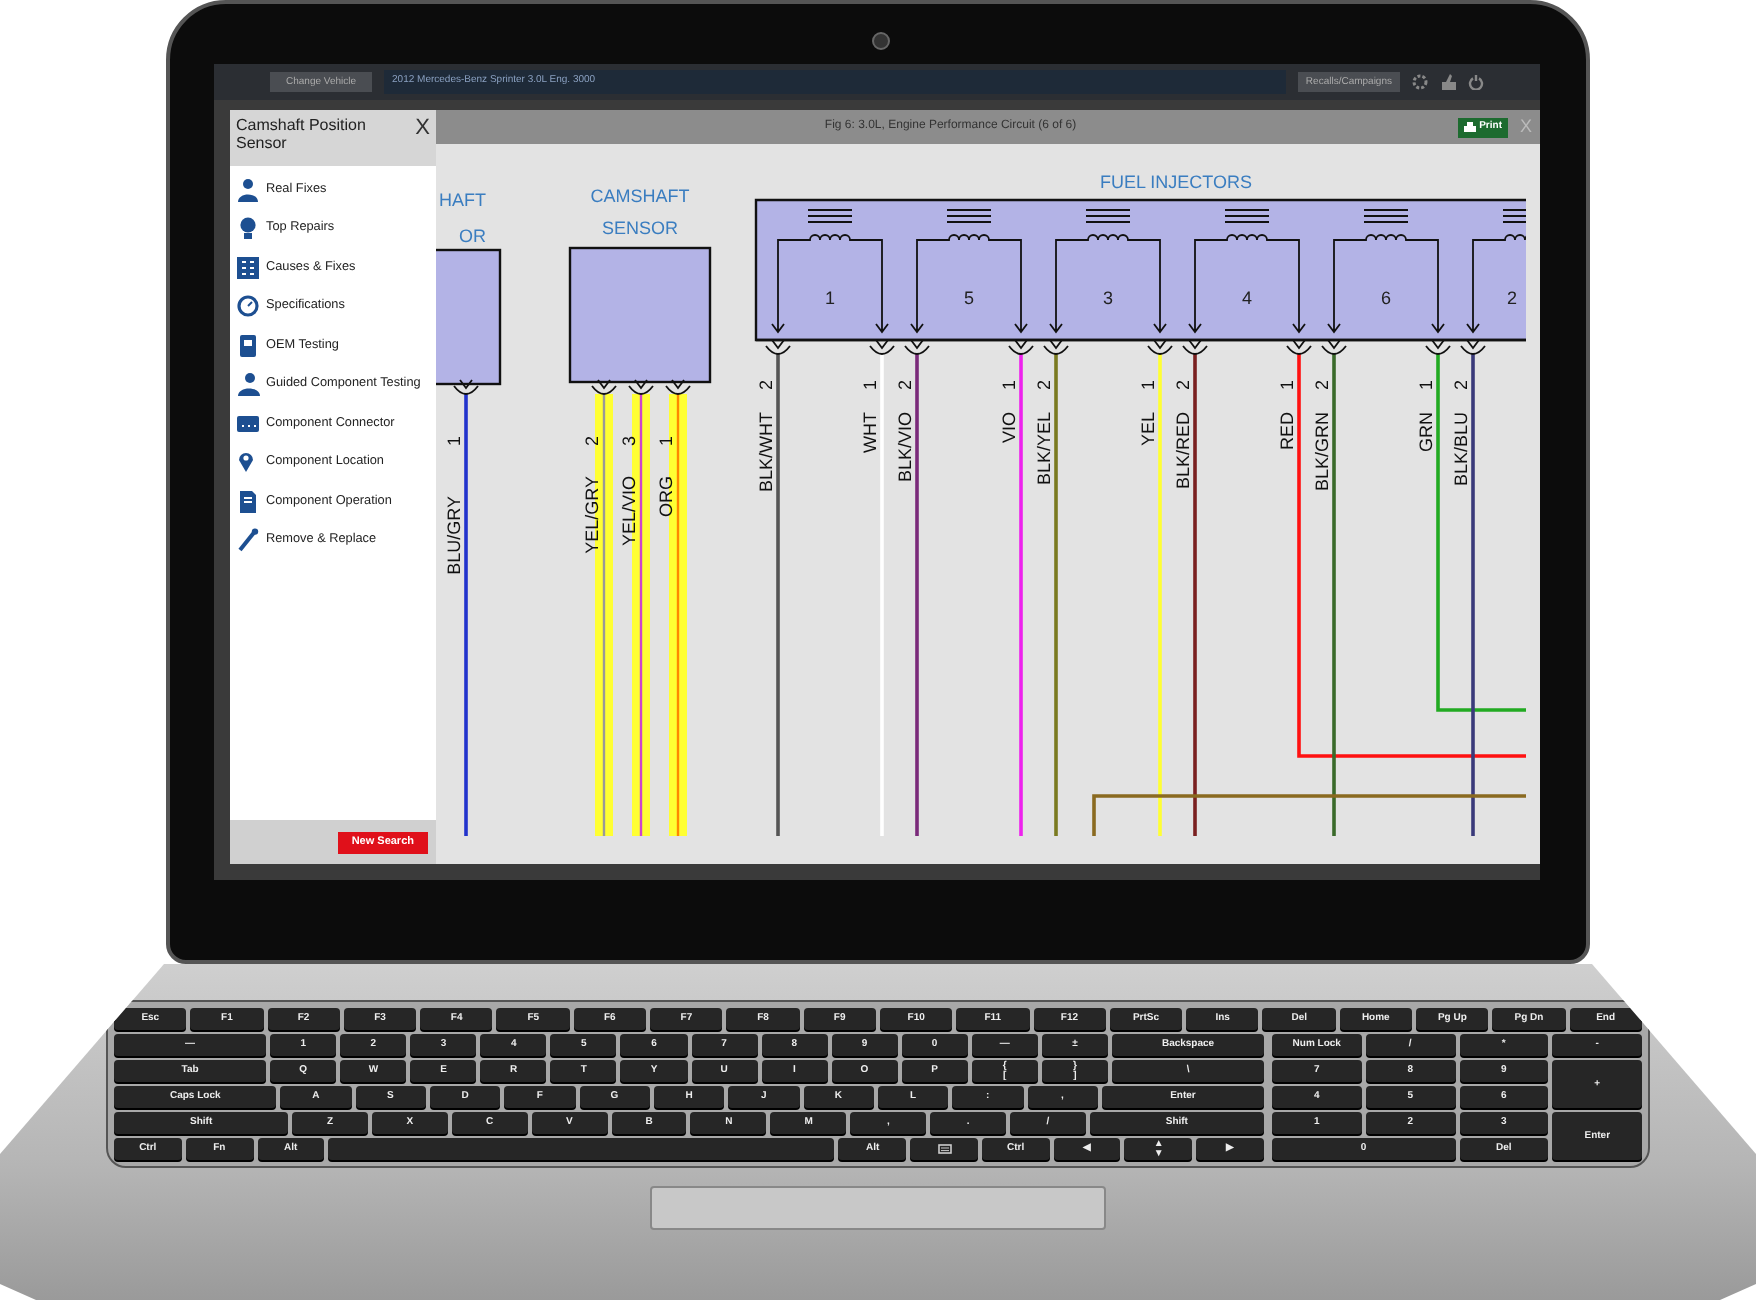  Describe the element at coordinates (1183, 451) in the screenshot. I see `wire-label: BLK/RED` at that location.